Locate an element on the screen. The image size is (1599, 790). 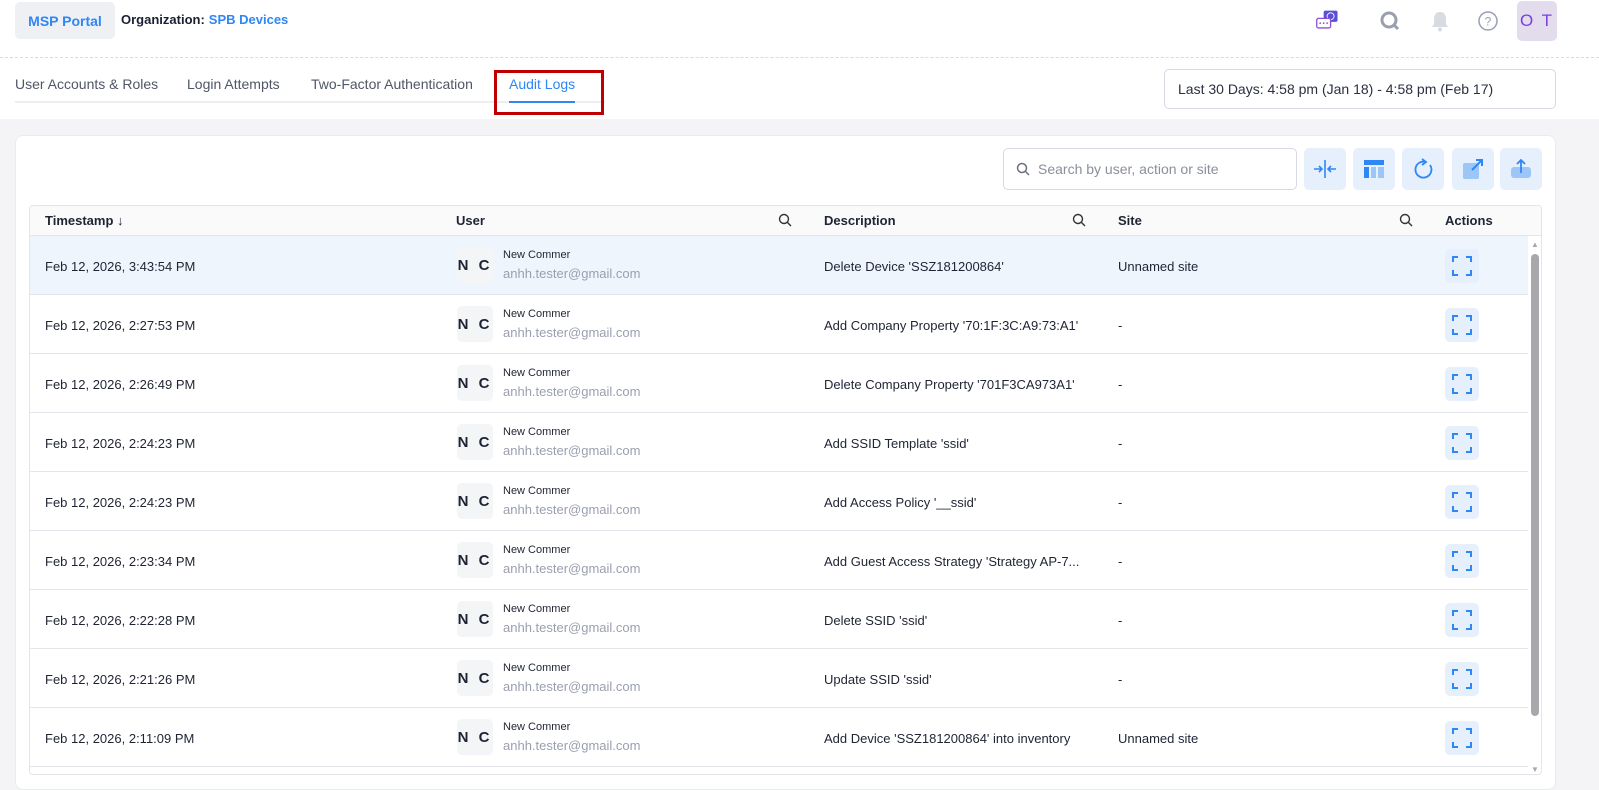
refresh-icon is located at coordinates (1423, 168).